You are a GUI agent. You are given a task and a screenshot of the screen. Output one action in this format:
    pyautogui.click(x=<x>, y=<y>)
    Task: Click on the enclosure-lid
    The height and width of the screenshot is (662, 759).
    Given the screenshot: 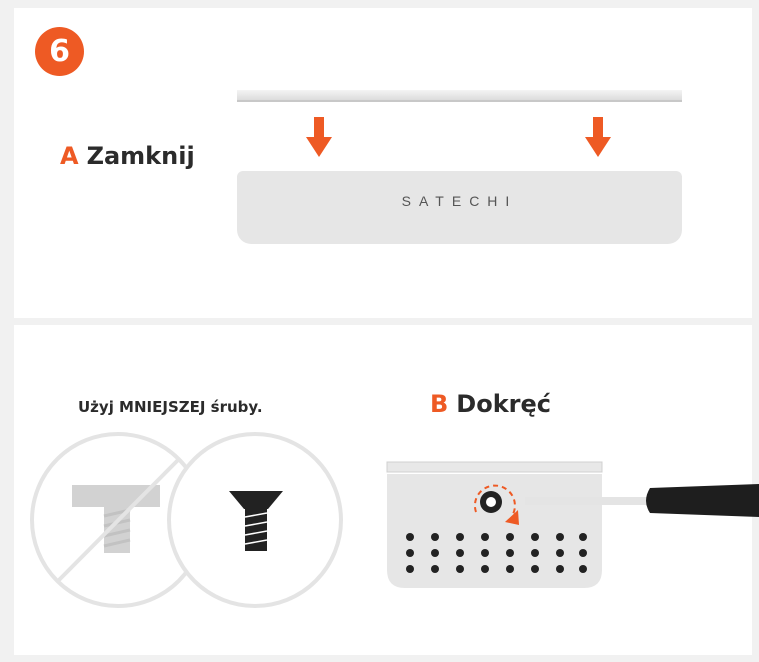 What is the action you would take?
    pyautogui.click(x=459, y=96)
    